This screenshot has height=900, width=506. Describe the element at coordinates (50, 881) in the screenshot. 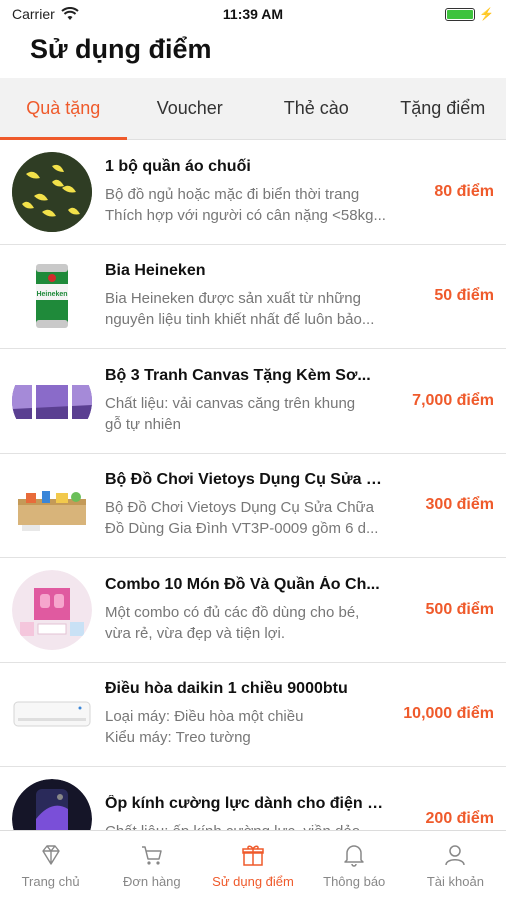

I see `tabbar-label: Trang chủ` at that location.